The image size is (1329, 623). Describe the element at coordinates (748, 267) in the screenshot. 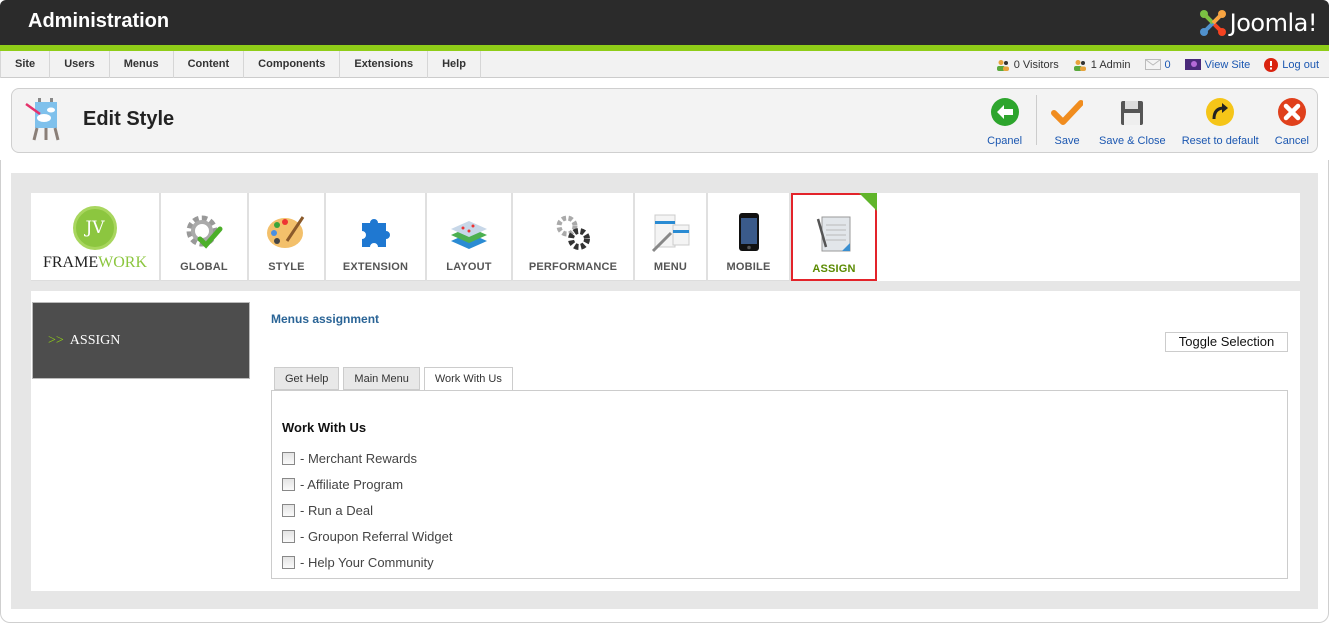

I see `tab-mobile-label: MOBILE` at that location.